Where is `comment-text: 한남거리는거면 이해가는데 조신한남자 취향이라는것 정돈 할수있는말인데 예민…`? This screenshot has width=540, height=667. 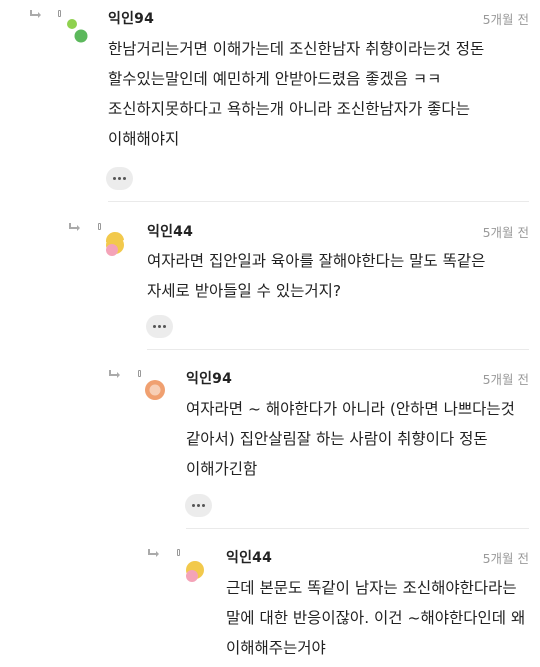
comment-text: 한남거리는거면 이해가는데 조신한남자 취향이라는것 정돈 할수있는말인데 예민… is located at coordinates (296, 94).